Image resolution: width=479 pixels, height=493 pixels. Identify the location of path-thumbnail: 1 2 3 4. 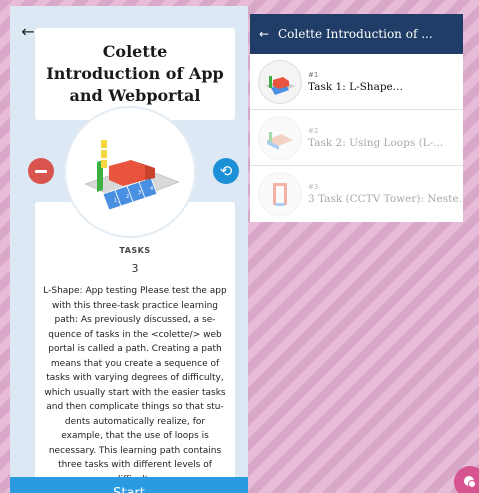
(130, 172).